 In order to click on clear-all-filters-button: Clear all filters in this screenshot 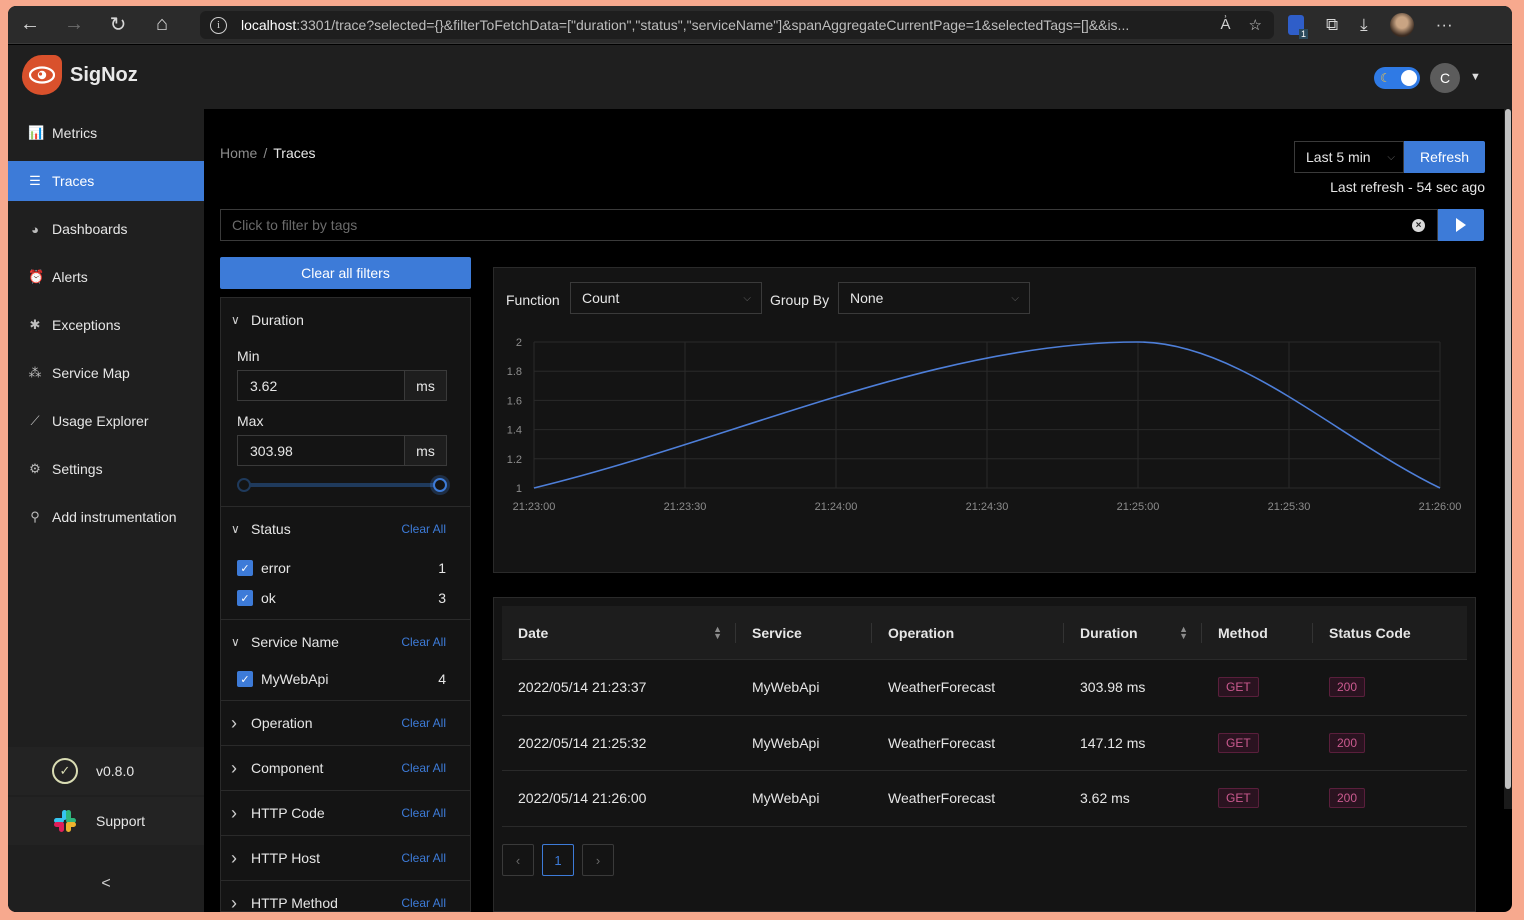, I will do `click(345, 273)`.